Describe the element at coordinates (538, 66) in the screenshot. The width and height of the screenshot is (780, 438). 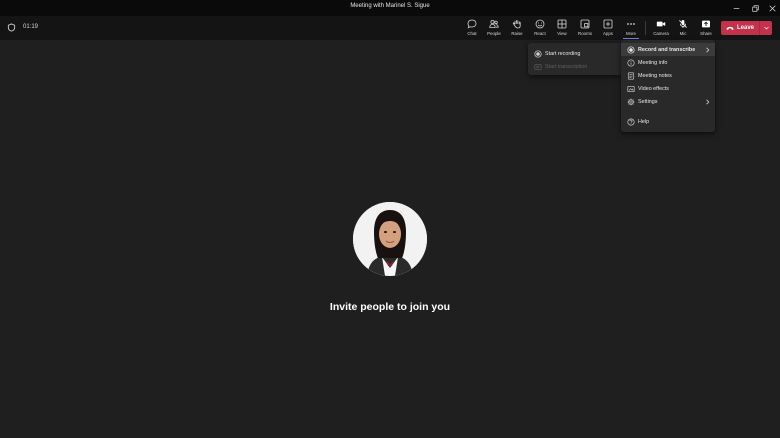
I see `transcript-icon` at that location.